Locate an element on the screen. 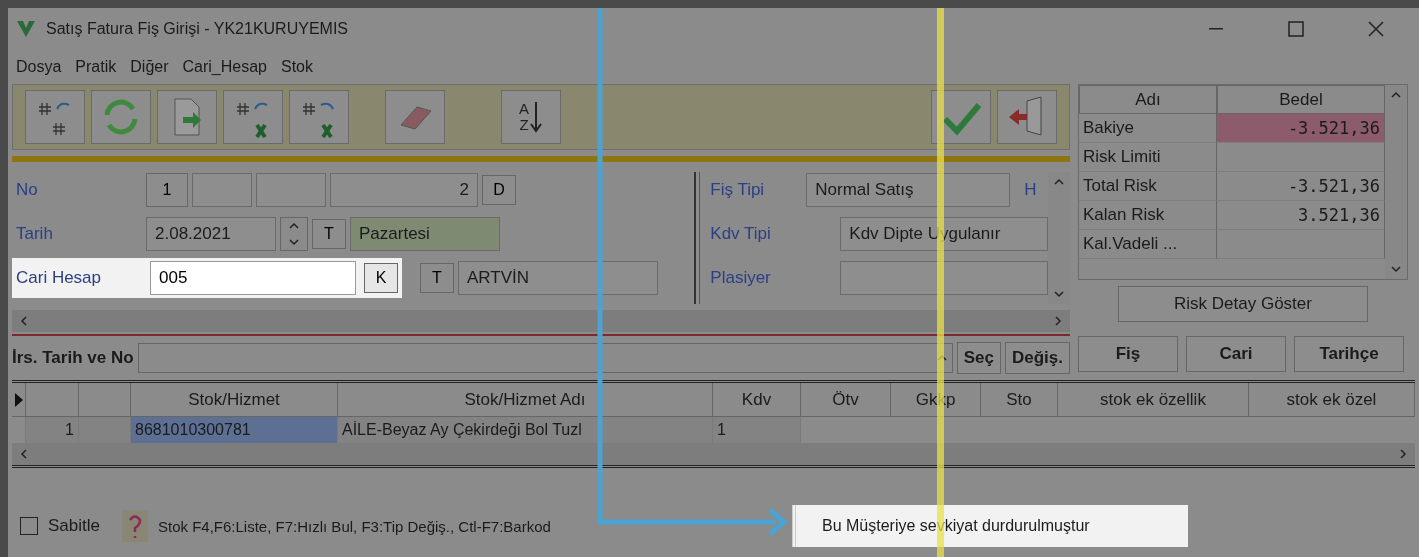  waybill-field is located at coordinates (545, 358).